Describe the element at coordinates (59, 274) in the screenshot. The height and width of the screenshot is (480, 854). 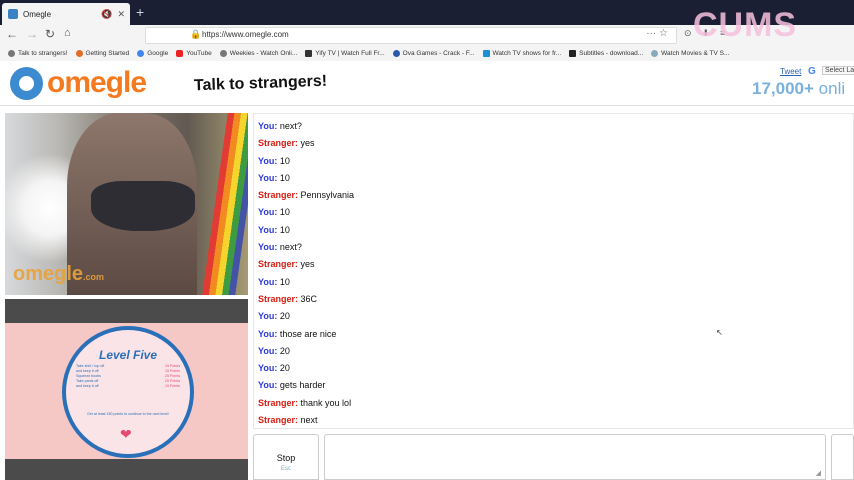
I see `video-watermark: omegle.com` at that location.